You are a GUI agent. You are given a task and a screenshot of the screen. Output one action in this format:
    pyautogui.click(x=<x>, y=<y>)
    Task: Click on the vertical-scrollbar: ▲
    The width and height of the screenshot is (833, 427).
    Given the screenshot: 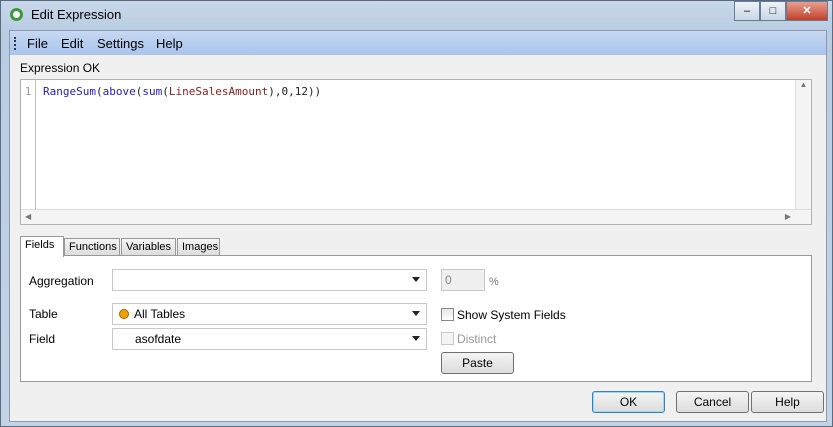 What is the action you would take?
    pyautogui.click(x=803, y=145)
    